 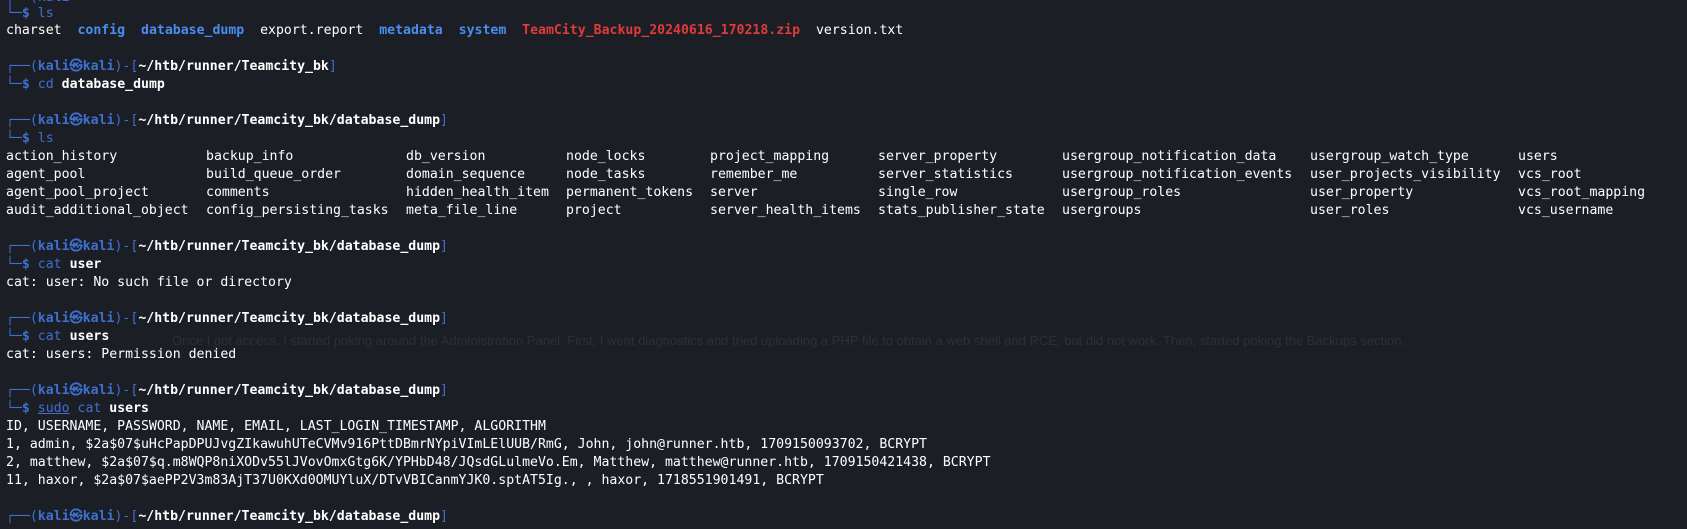 What do you see at coordinates (1566, 210) in the screenshot?
I see `table-file-entry: vcs_username` at bounding box center [1566, 210].